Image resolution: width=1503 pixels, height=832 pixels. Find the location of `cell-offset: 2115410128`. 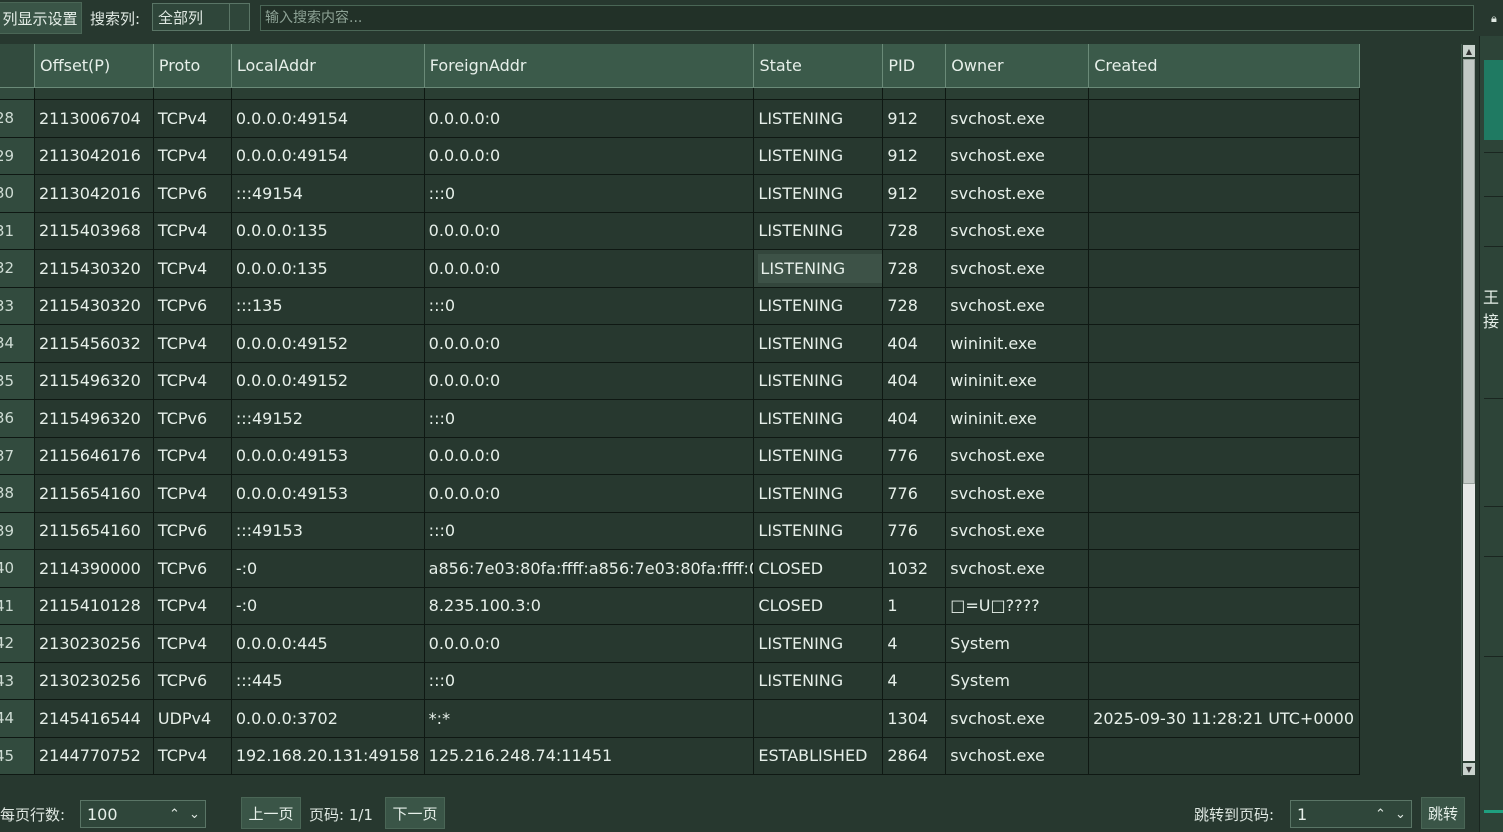

cell-offset: 2115410128 is located at coordinates (94, 605).